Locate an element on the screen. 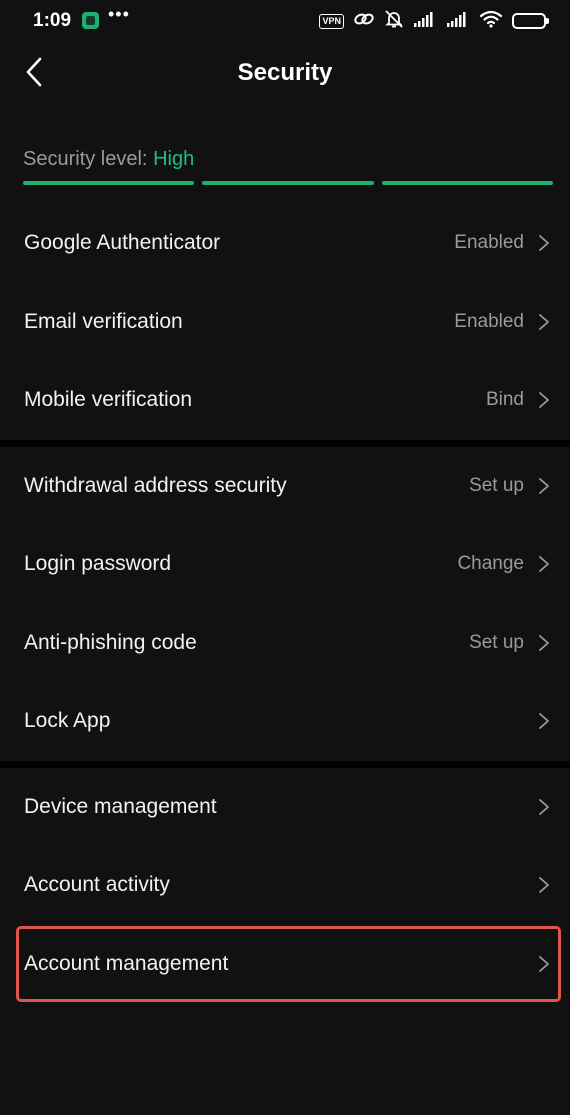 The height and width of the screenshot is (1115, 570). row-label: Anti-phishing code is located at coordinates (110, 642).